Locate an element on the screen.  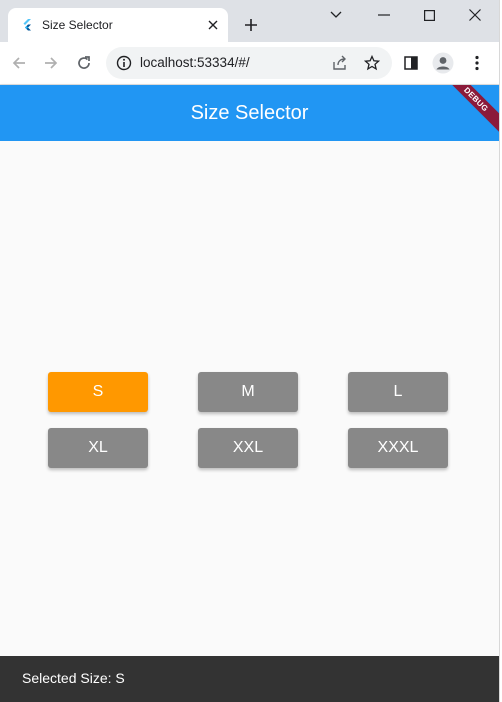
url-text: localhost:53334/#/ is located at coordinates (195, 63).